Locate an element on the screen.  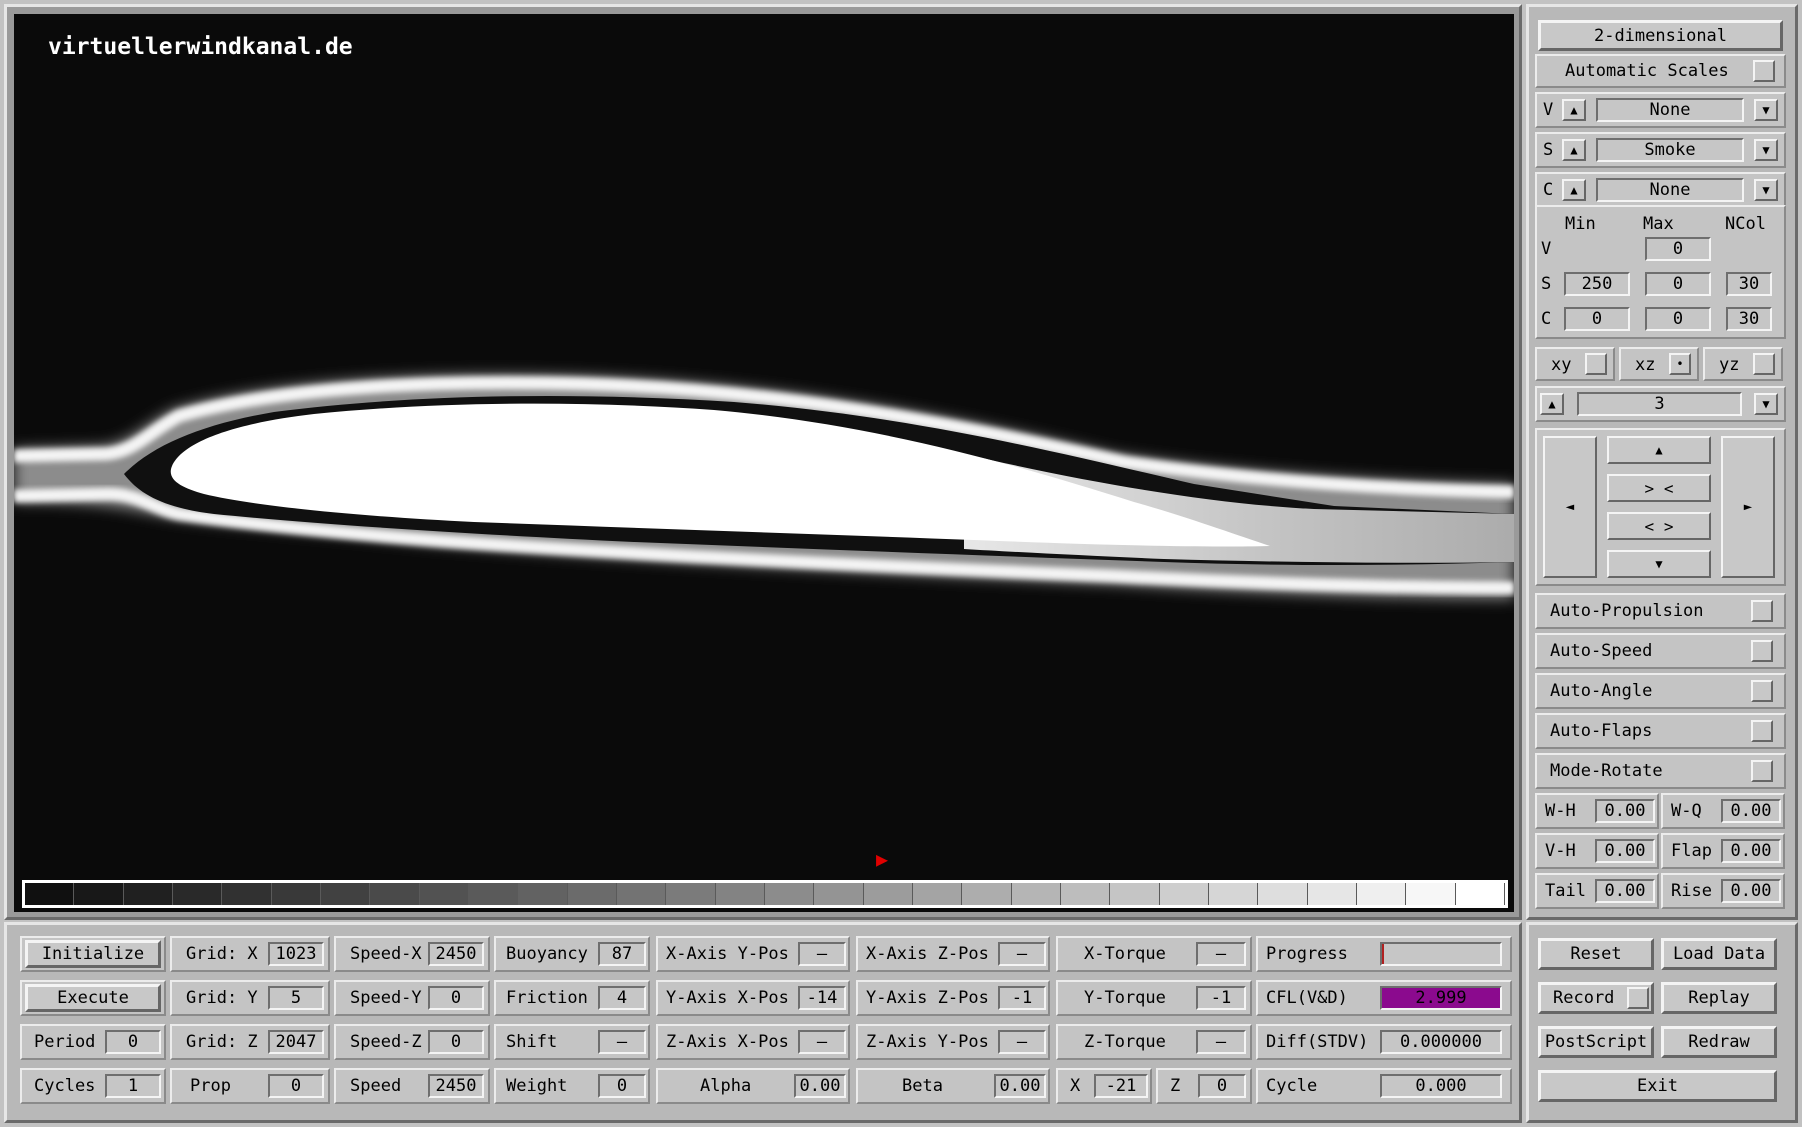
grid-z-value: 2047 is located at coordinates (296, 1042).